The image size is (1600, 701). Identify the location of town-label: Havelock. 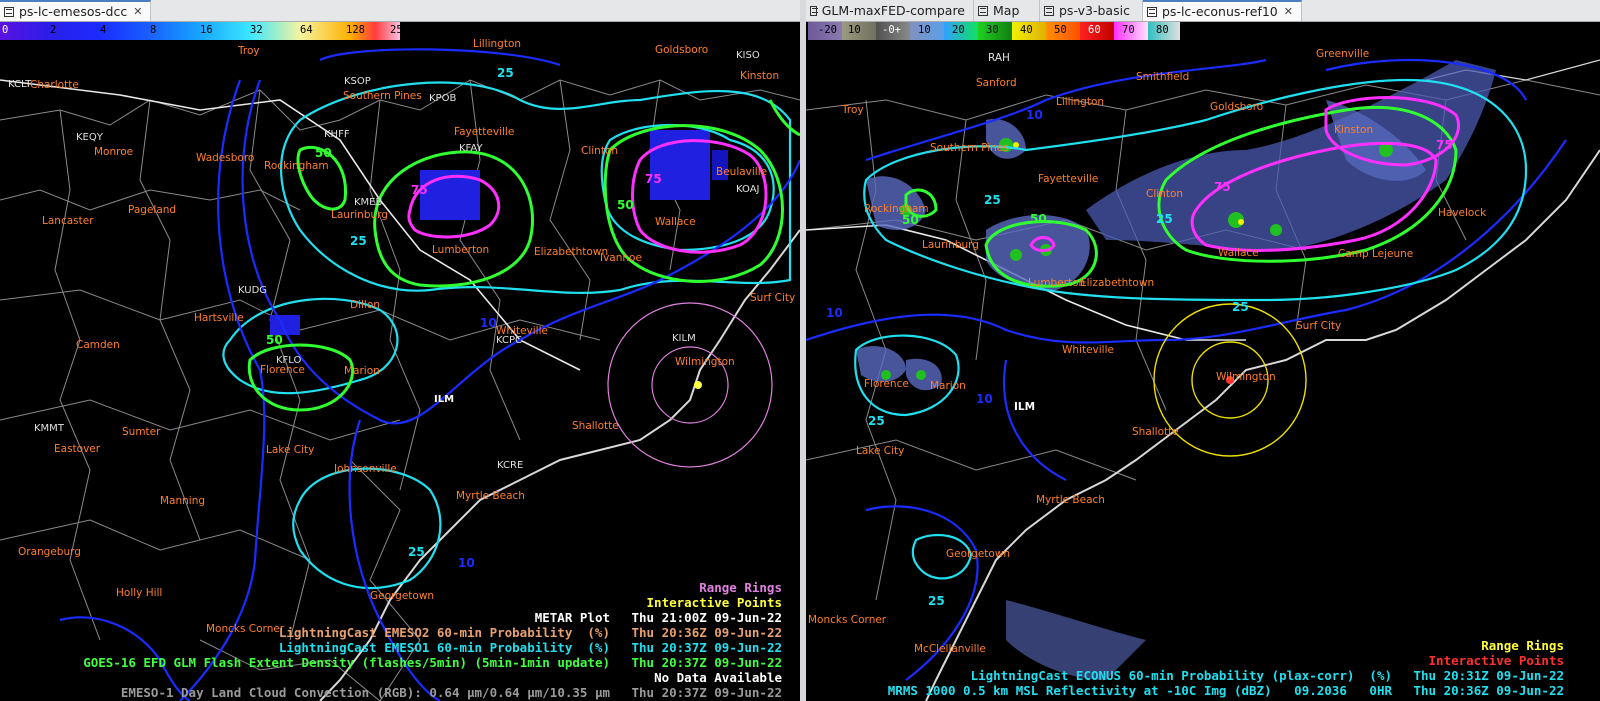
(1462, 213).